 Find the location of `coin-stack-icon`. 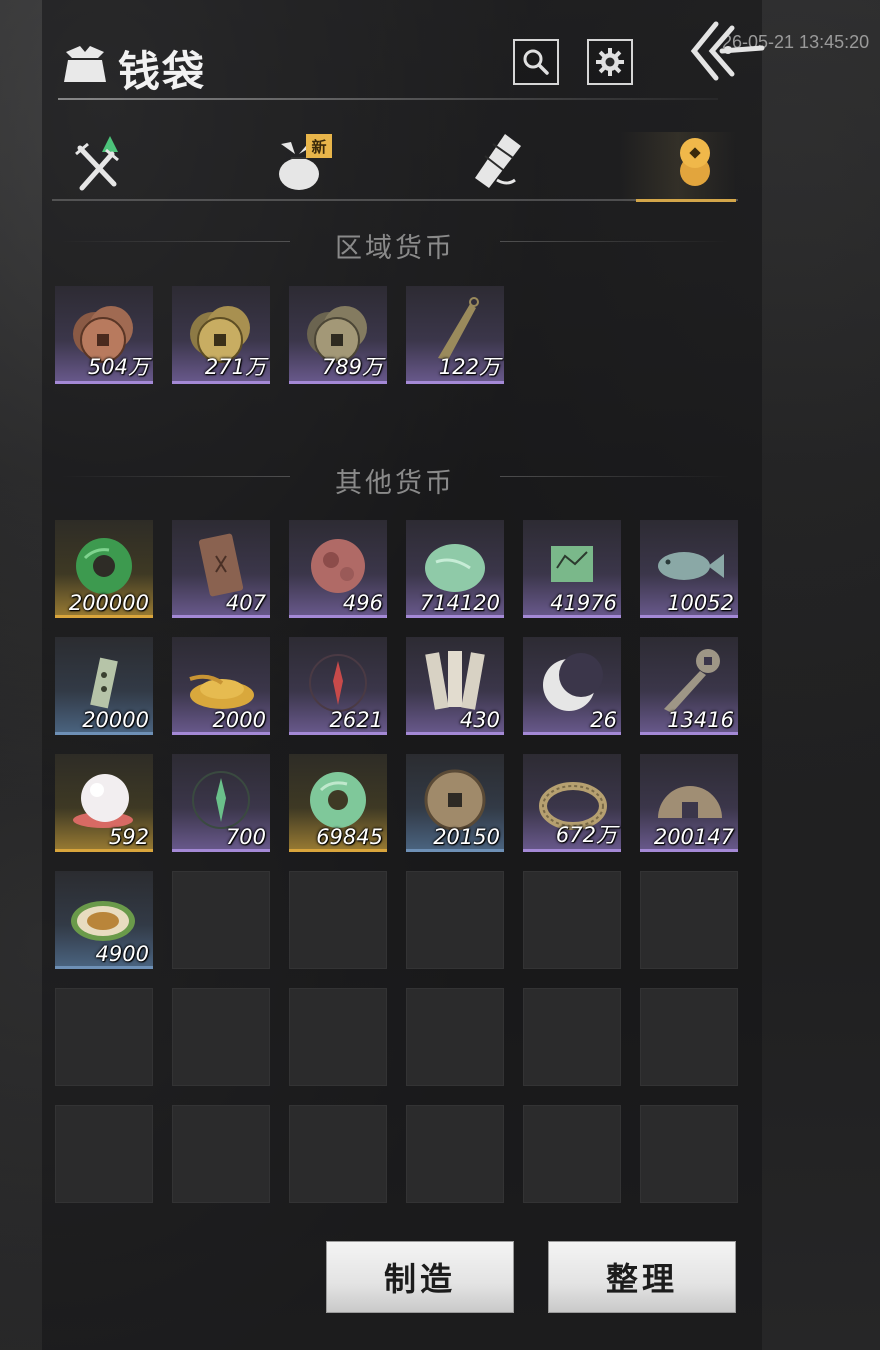

coin-stack-icon is located at coordinates (695, 162).